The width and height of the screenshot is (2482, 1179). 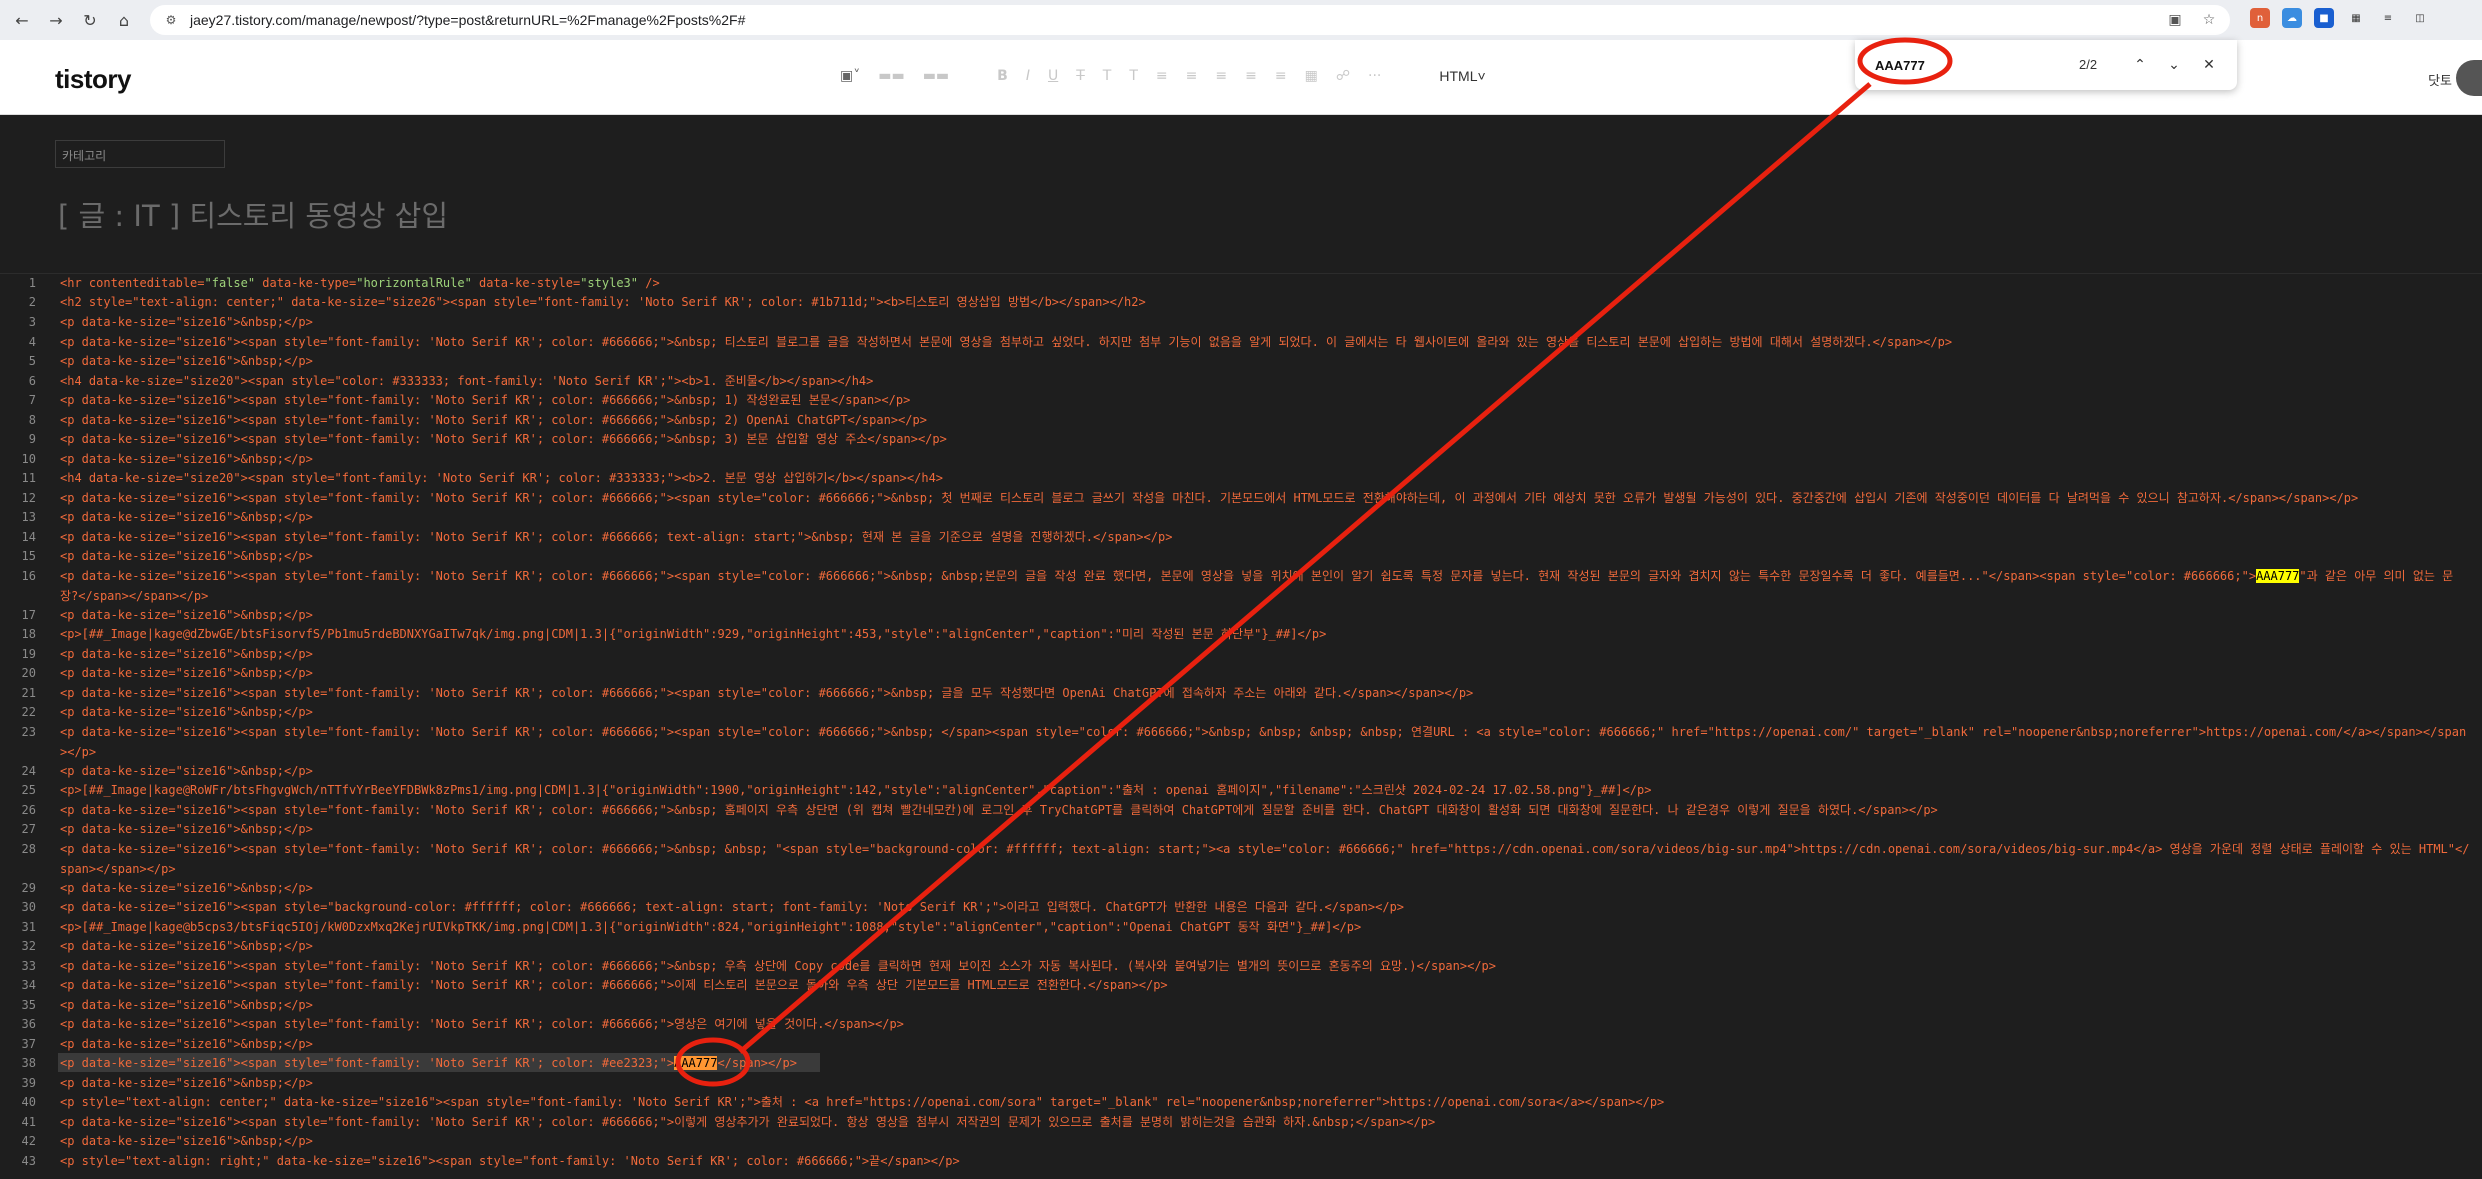 What do you see at coordinates (28, 654) in the screenshot?
I see `line-number: 19` at bounding box center [28, 654].